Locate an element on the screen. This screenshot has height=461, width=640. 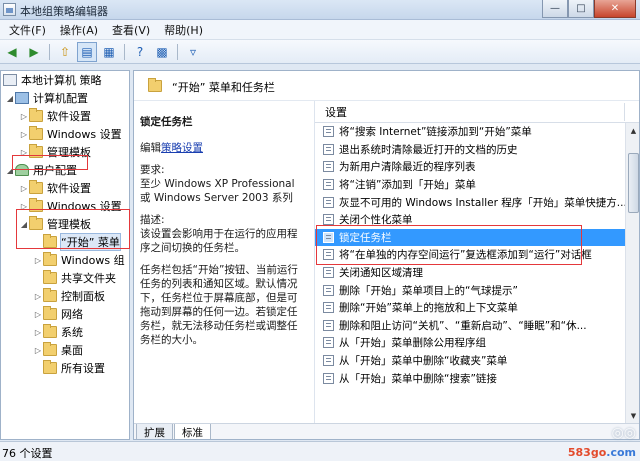
list-item: 从「开始」菜单删除公用程序组 is located at coordinates (477, 343).